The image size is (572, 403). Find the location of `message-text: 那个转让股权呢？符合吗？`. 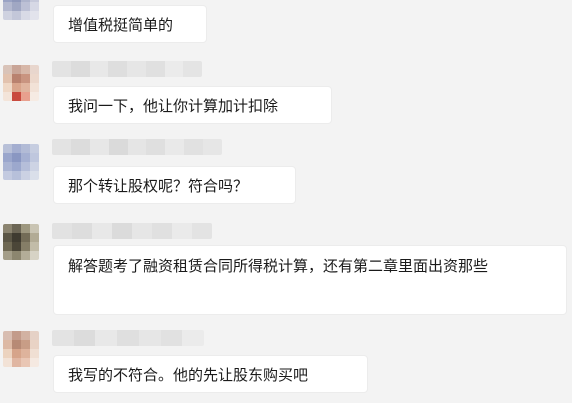

message-text: 那个转让股权呢？符合吗？ is located at coordinates (158, 186).